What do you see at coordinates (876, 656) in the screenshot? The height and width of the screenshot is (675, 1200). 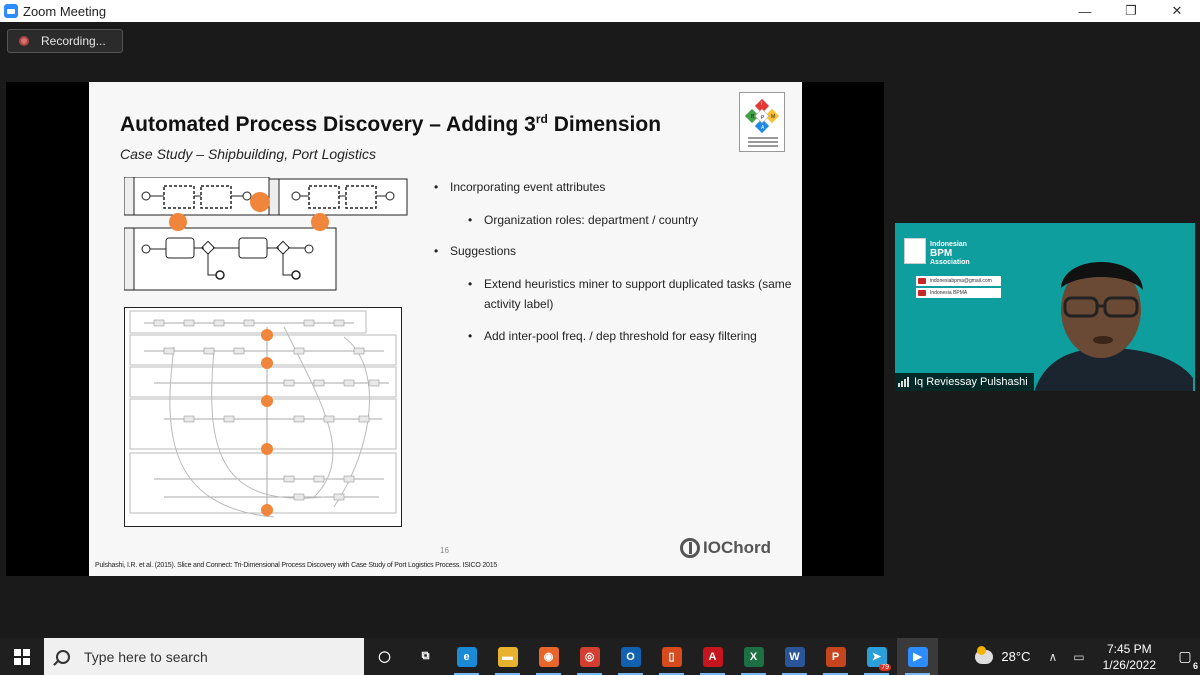 I see `taskbar-telegram-button: ➤ 79` at bounding box center [876, 656].